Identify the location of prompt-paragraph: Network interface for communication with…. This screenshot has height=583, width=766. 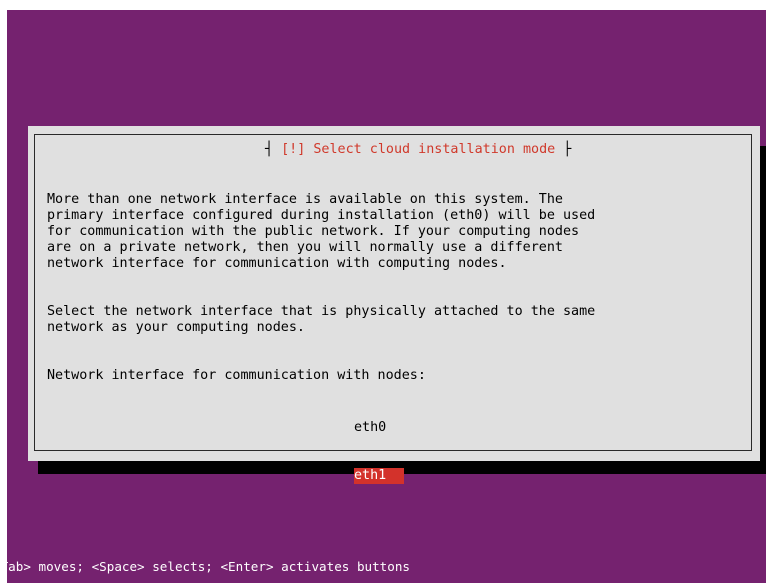
(321, 368).